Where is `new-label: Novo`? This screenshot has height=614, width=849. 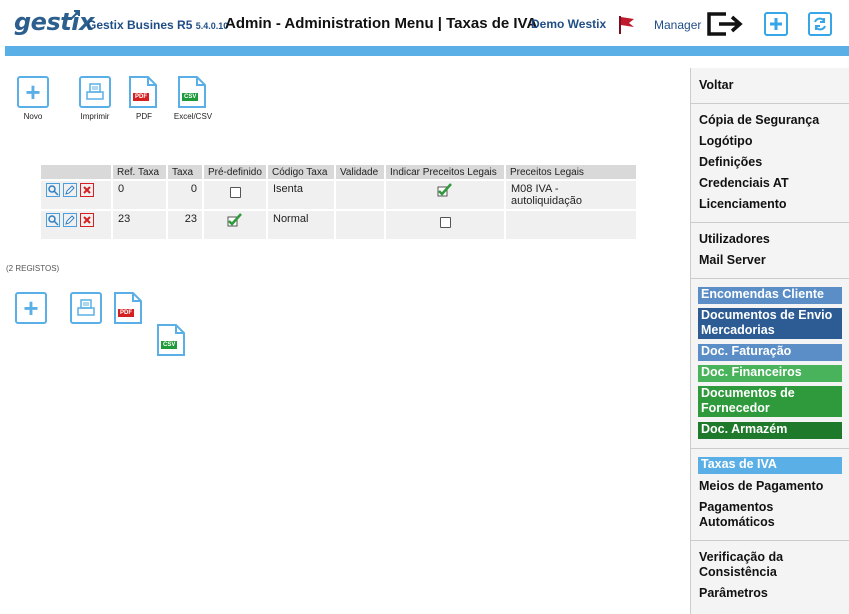 new-label: Novo is located at coordinates (33, 116).